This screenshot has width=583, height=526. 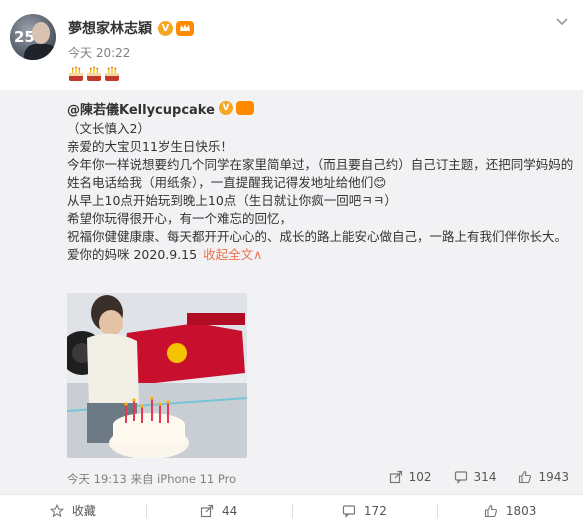 I want to click on collapse-fulltext-link: 收起全文∧, so click(x=232, y=255).